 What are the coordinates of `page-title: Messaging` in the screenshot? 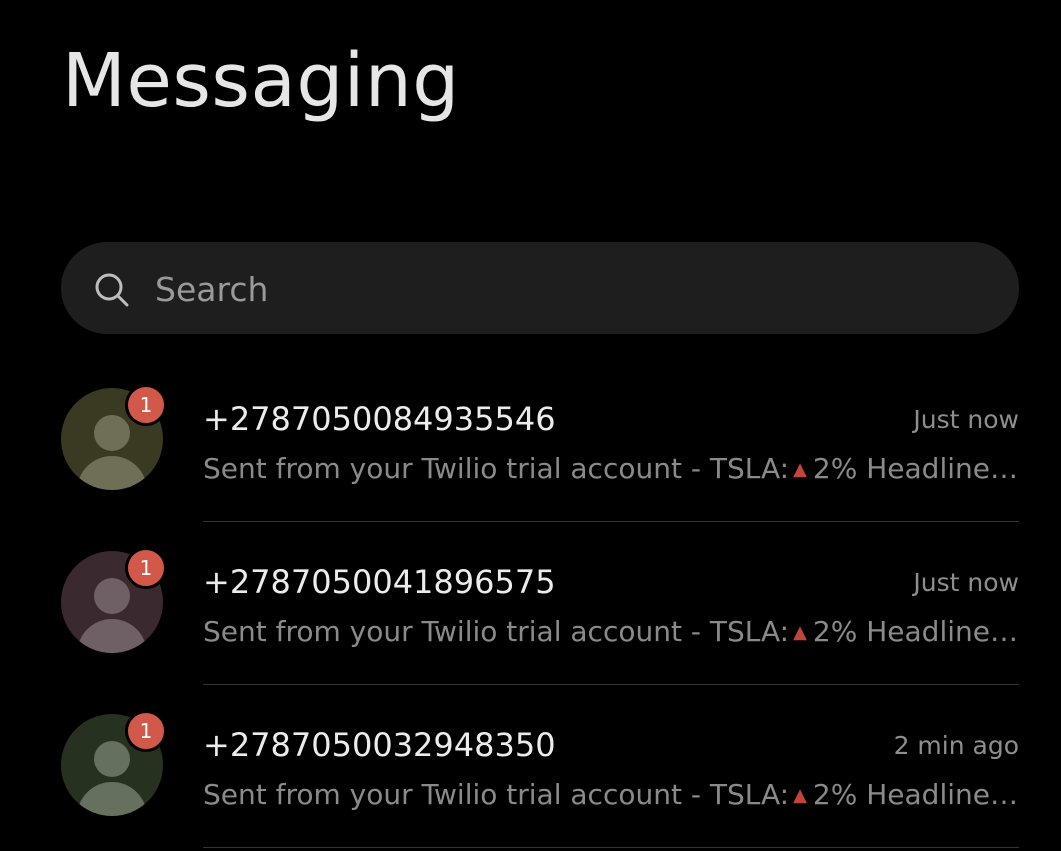 It's located at (261, 81).